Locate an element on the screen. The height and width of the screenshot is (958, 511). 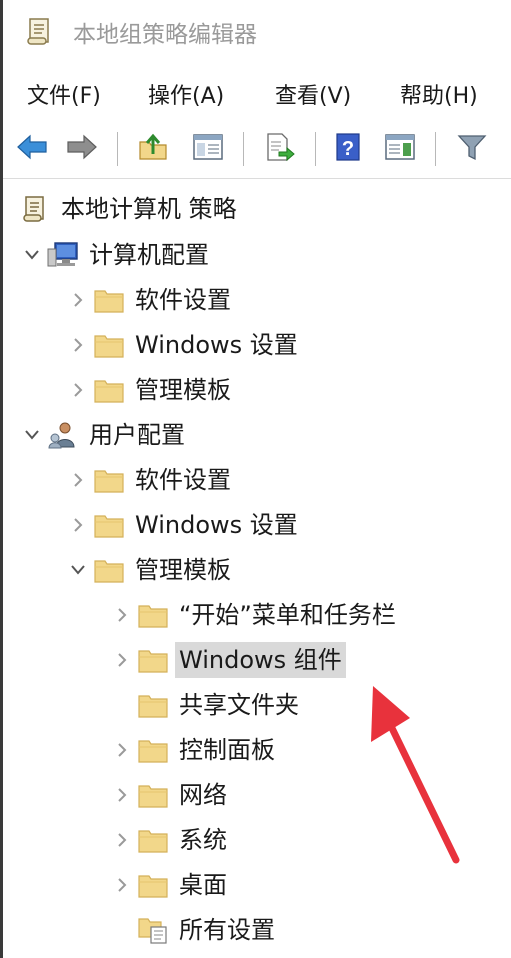
properties-pane-icon is located at coordinates (400, 149).